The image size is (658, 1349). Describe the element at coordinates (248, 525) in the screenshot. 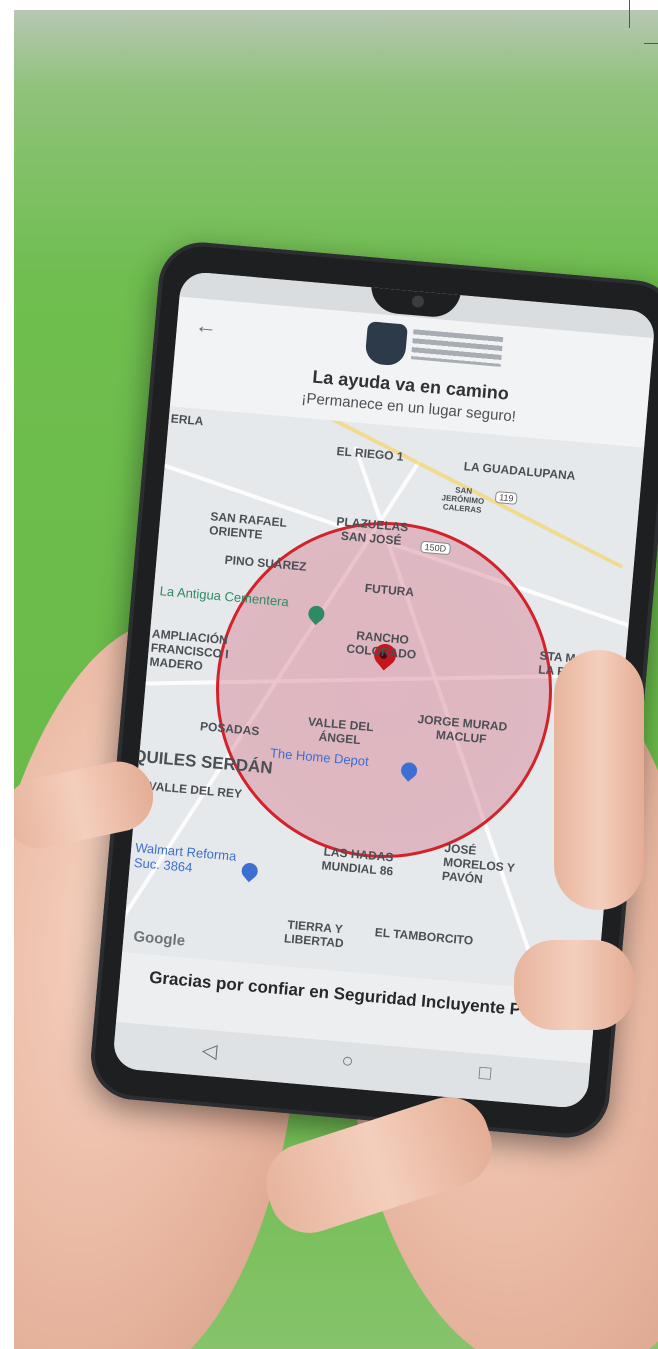

I see `map-label: SAN RAFAEL ORIENTE` at that location.